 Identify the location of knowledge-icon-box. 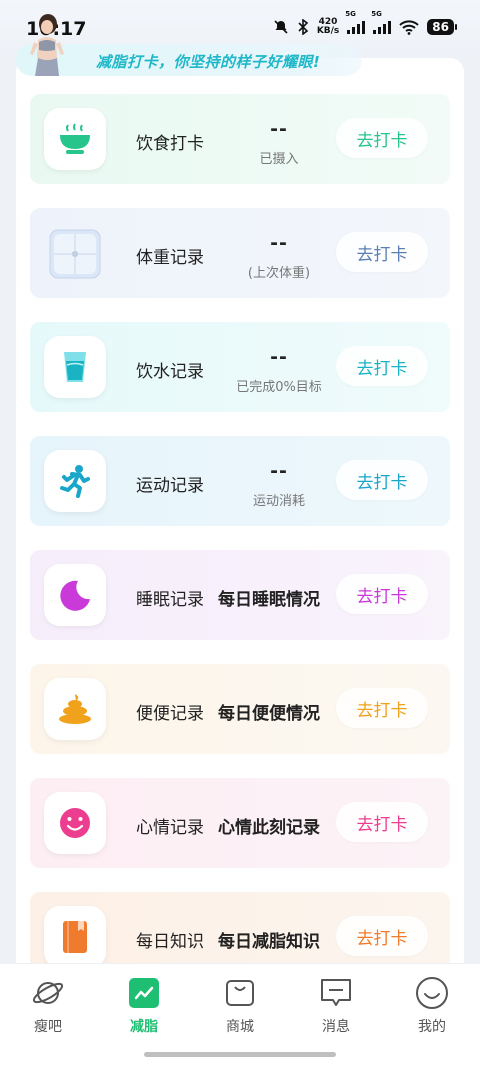
(75, 937).